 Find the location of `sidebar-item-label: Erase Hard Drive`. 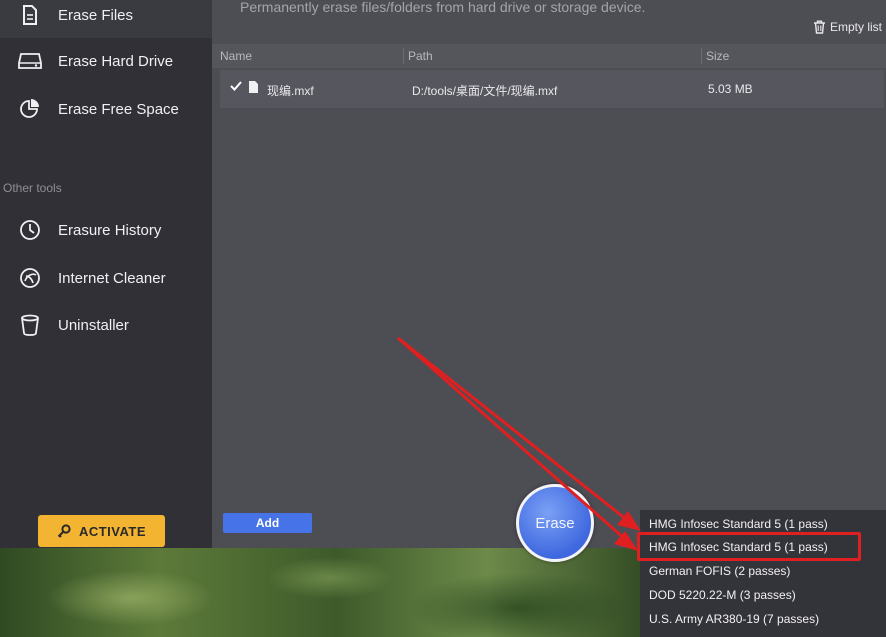

sidebar-item-label: Erase Hard Drive is located at coordinates (116, 61).